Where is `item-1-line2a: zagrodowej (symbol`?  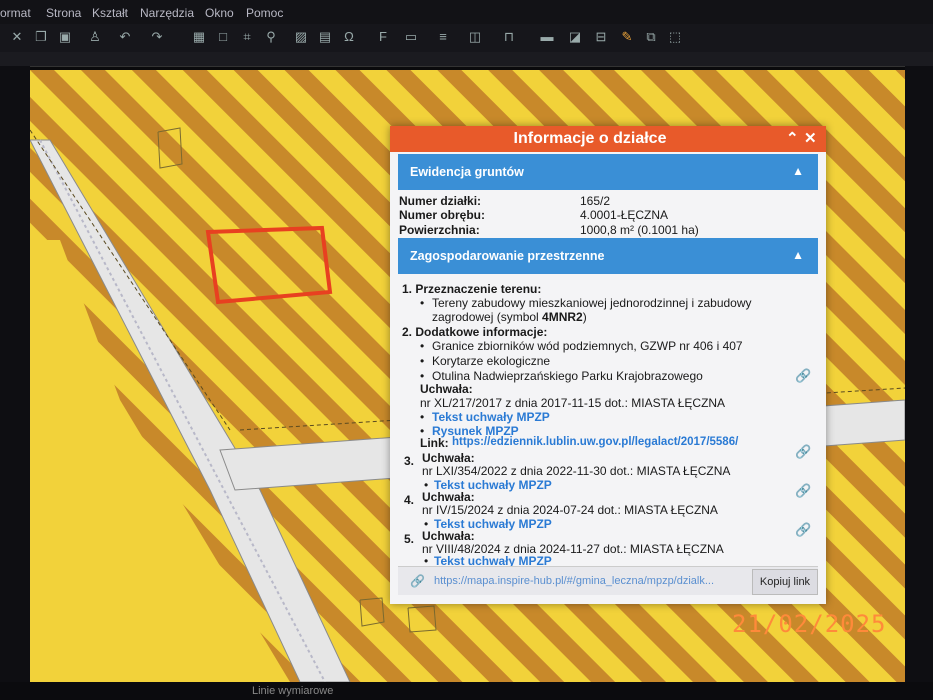
item-1-line2a: zagrodowej (symbol is located at coordinates (487, 317).